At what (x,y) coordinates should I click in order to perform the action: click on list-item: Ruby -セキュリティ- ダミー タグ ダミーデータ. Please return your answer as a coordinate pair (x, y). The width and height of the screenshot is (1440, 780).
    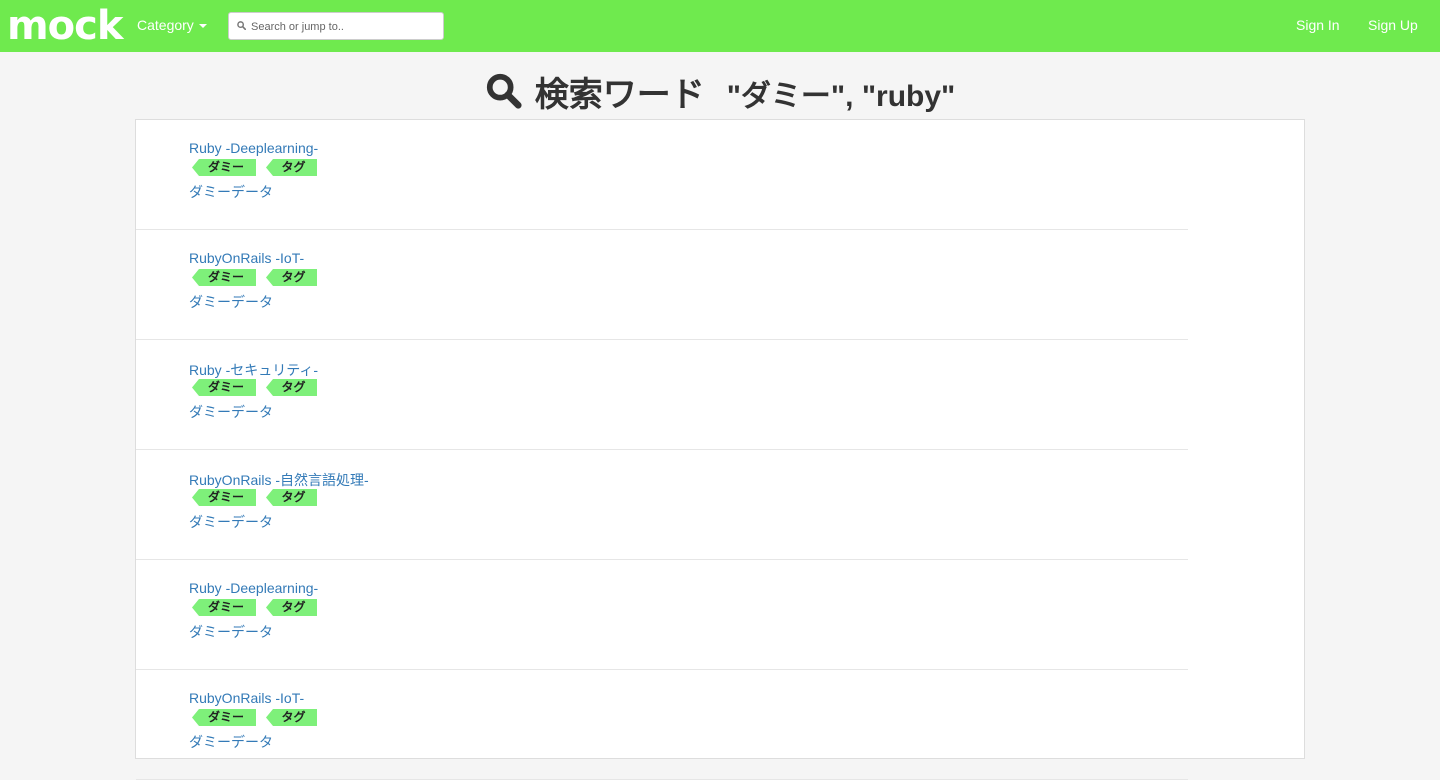
    Looking at the image, I should click on (662, 395).